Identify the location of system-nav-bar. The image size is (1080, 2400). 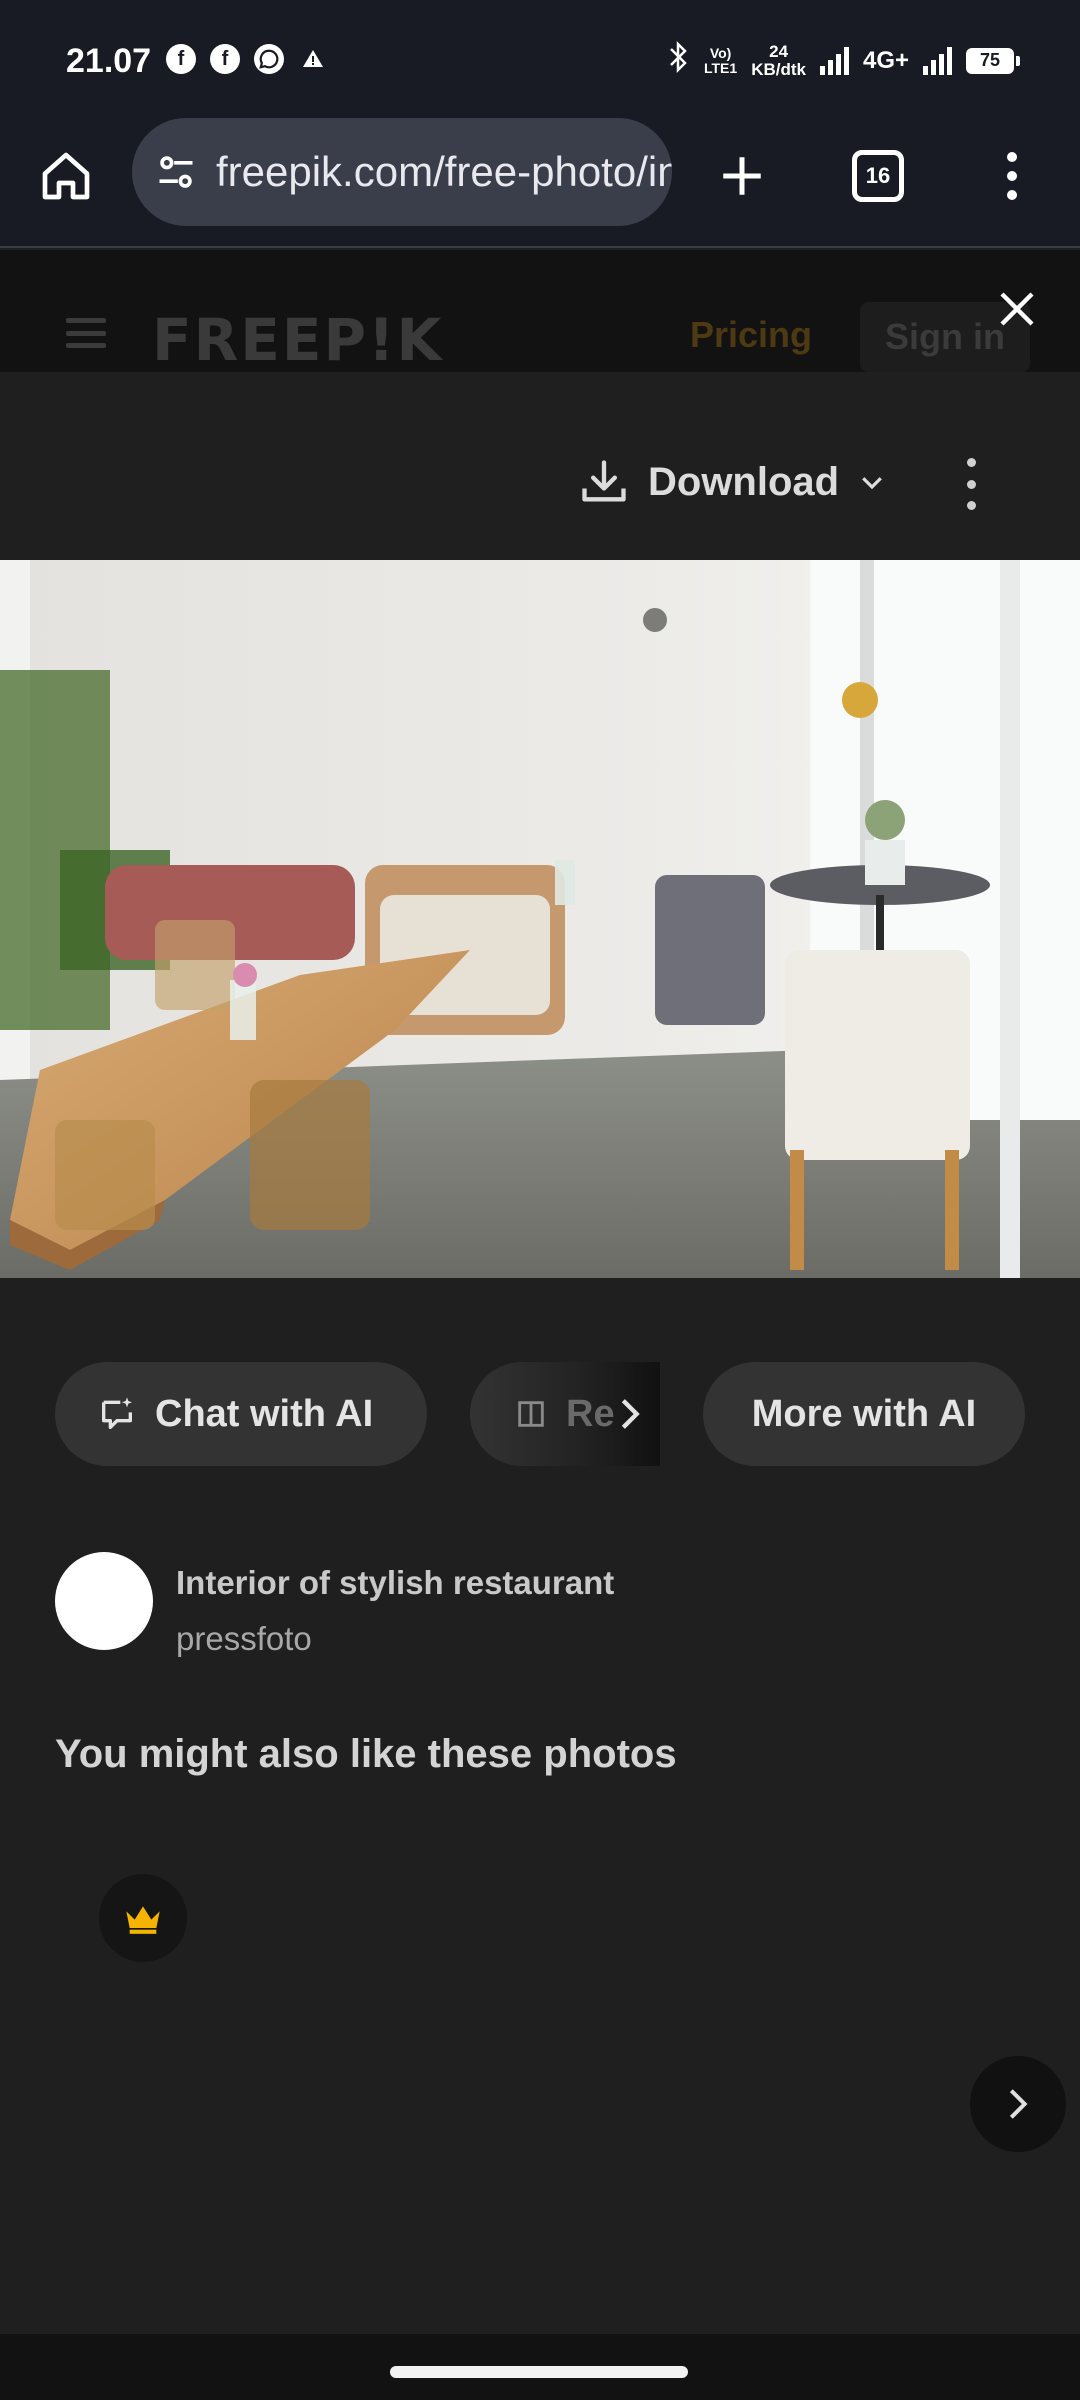
(540, 2367).